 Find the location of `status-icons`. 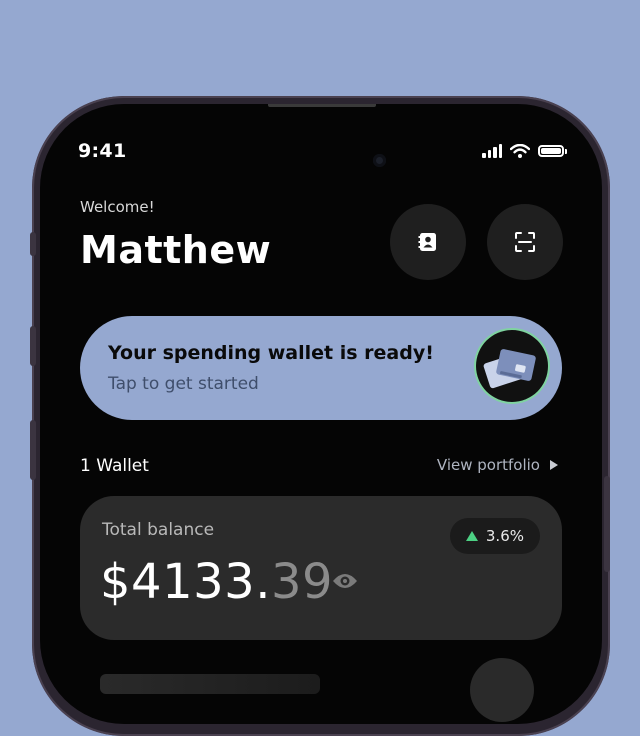

status-icons is located at coordinates (524, 151).